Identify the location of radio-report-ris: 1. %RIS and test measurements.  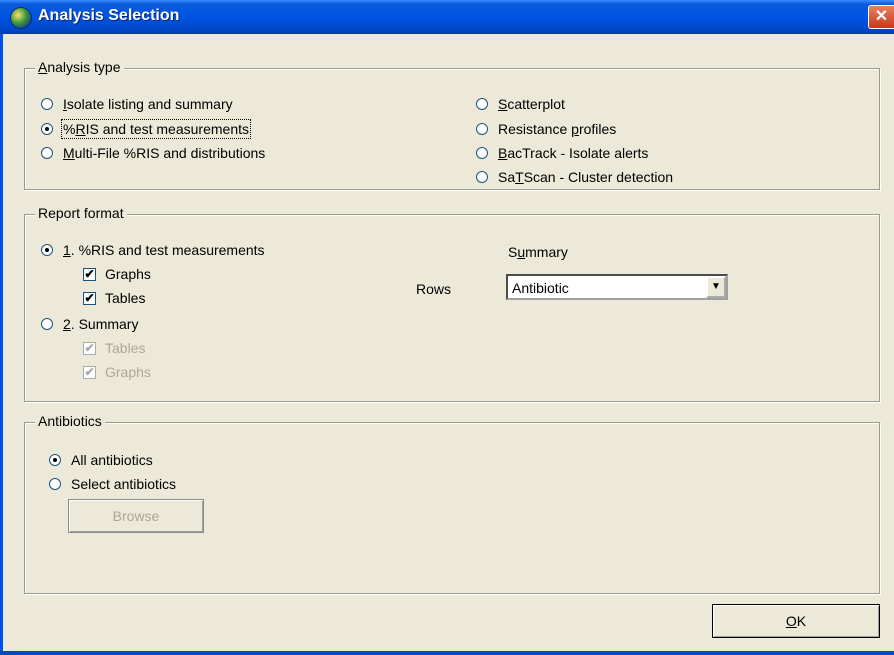
(153, 250).